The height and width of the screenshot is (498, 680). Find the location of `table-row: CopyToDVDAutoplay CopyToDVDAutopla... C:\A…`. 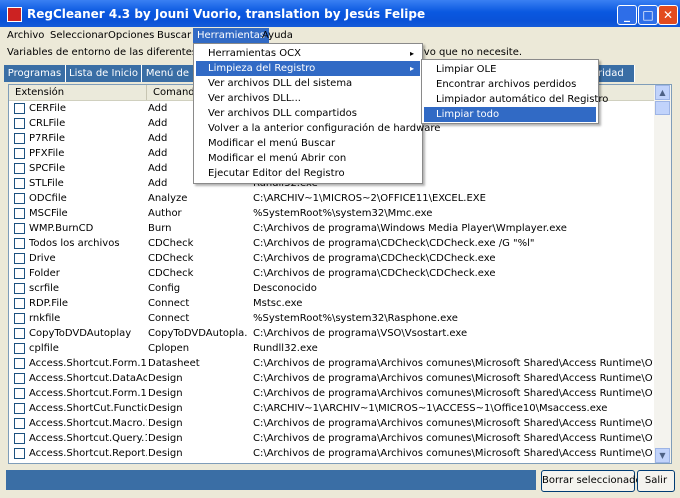

table-row: CopyToDVDAutoplay CopyToDVDAutopla... C:\A… is located at coordinates (332, 333).